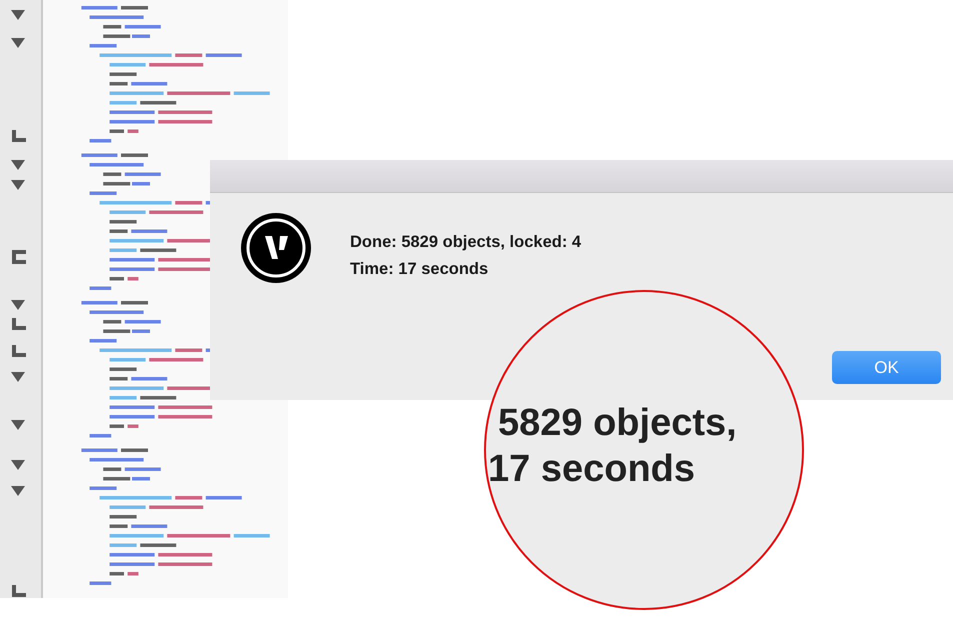 The height and width of the screenshot is (622, 953). What do you see at coordinates (617, 423) in the screenshot?
I see `magnified-text: 5829 objects,` at bounding box center [617, 423].